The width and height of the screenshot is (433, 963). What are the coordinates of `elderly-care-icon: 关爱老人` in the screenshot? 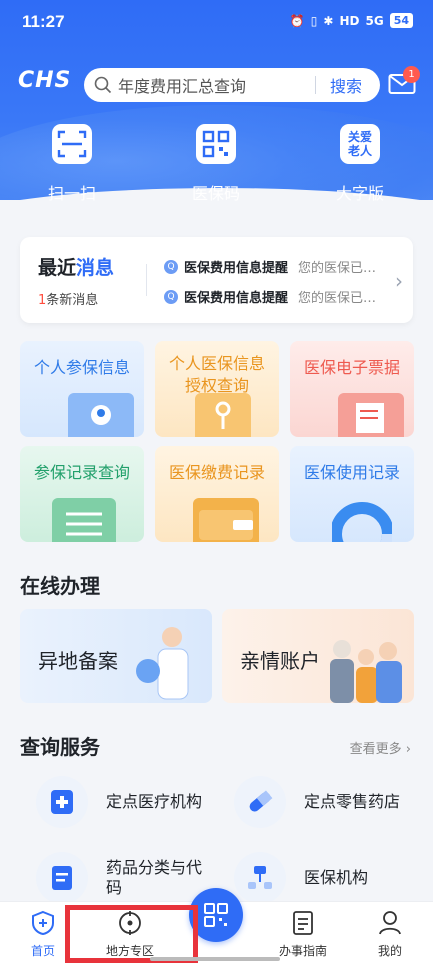 It's located at (360, 144).